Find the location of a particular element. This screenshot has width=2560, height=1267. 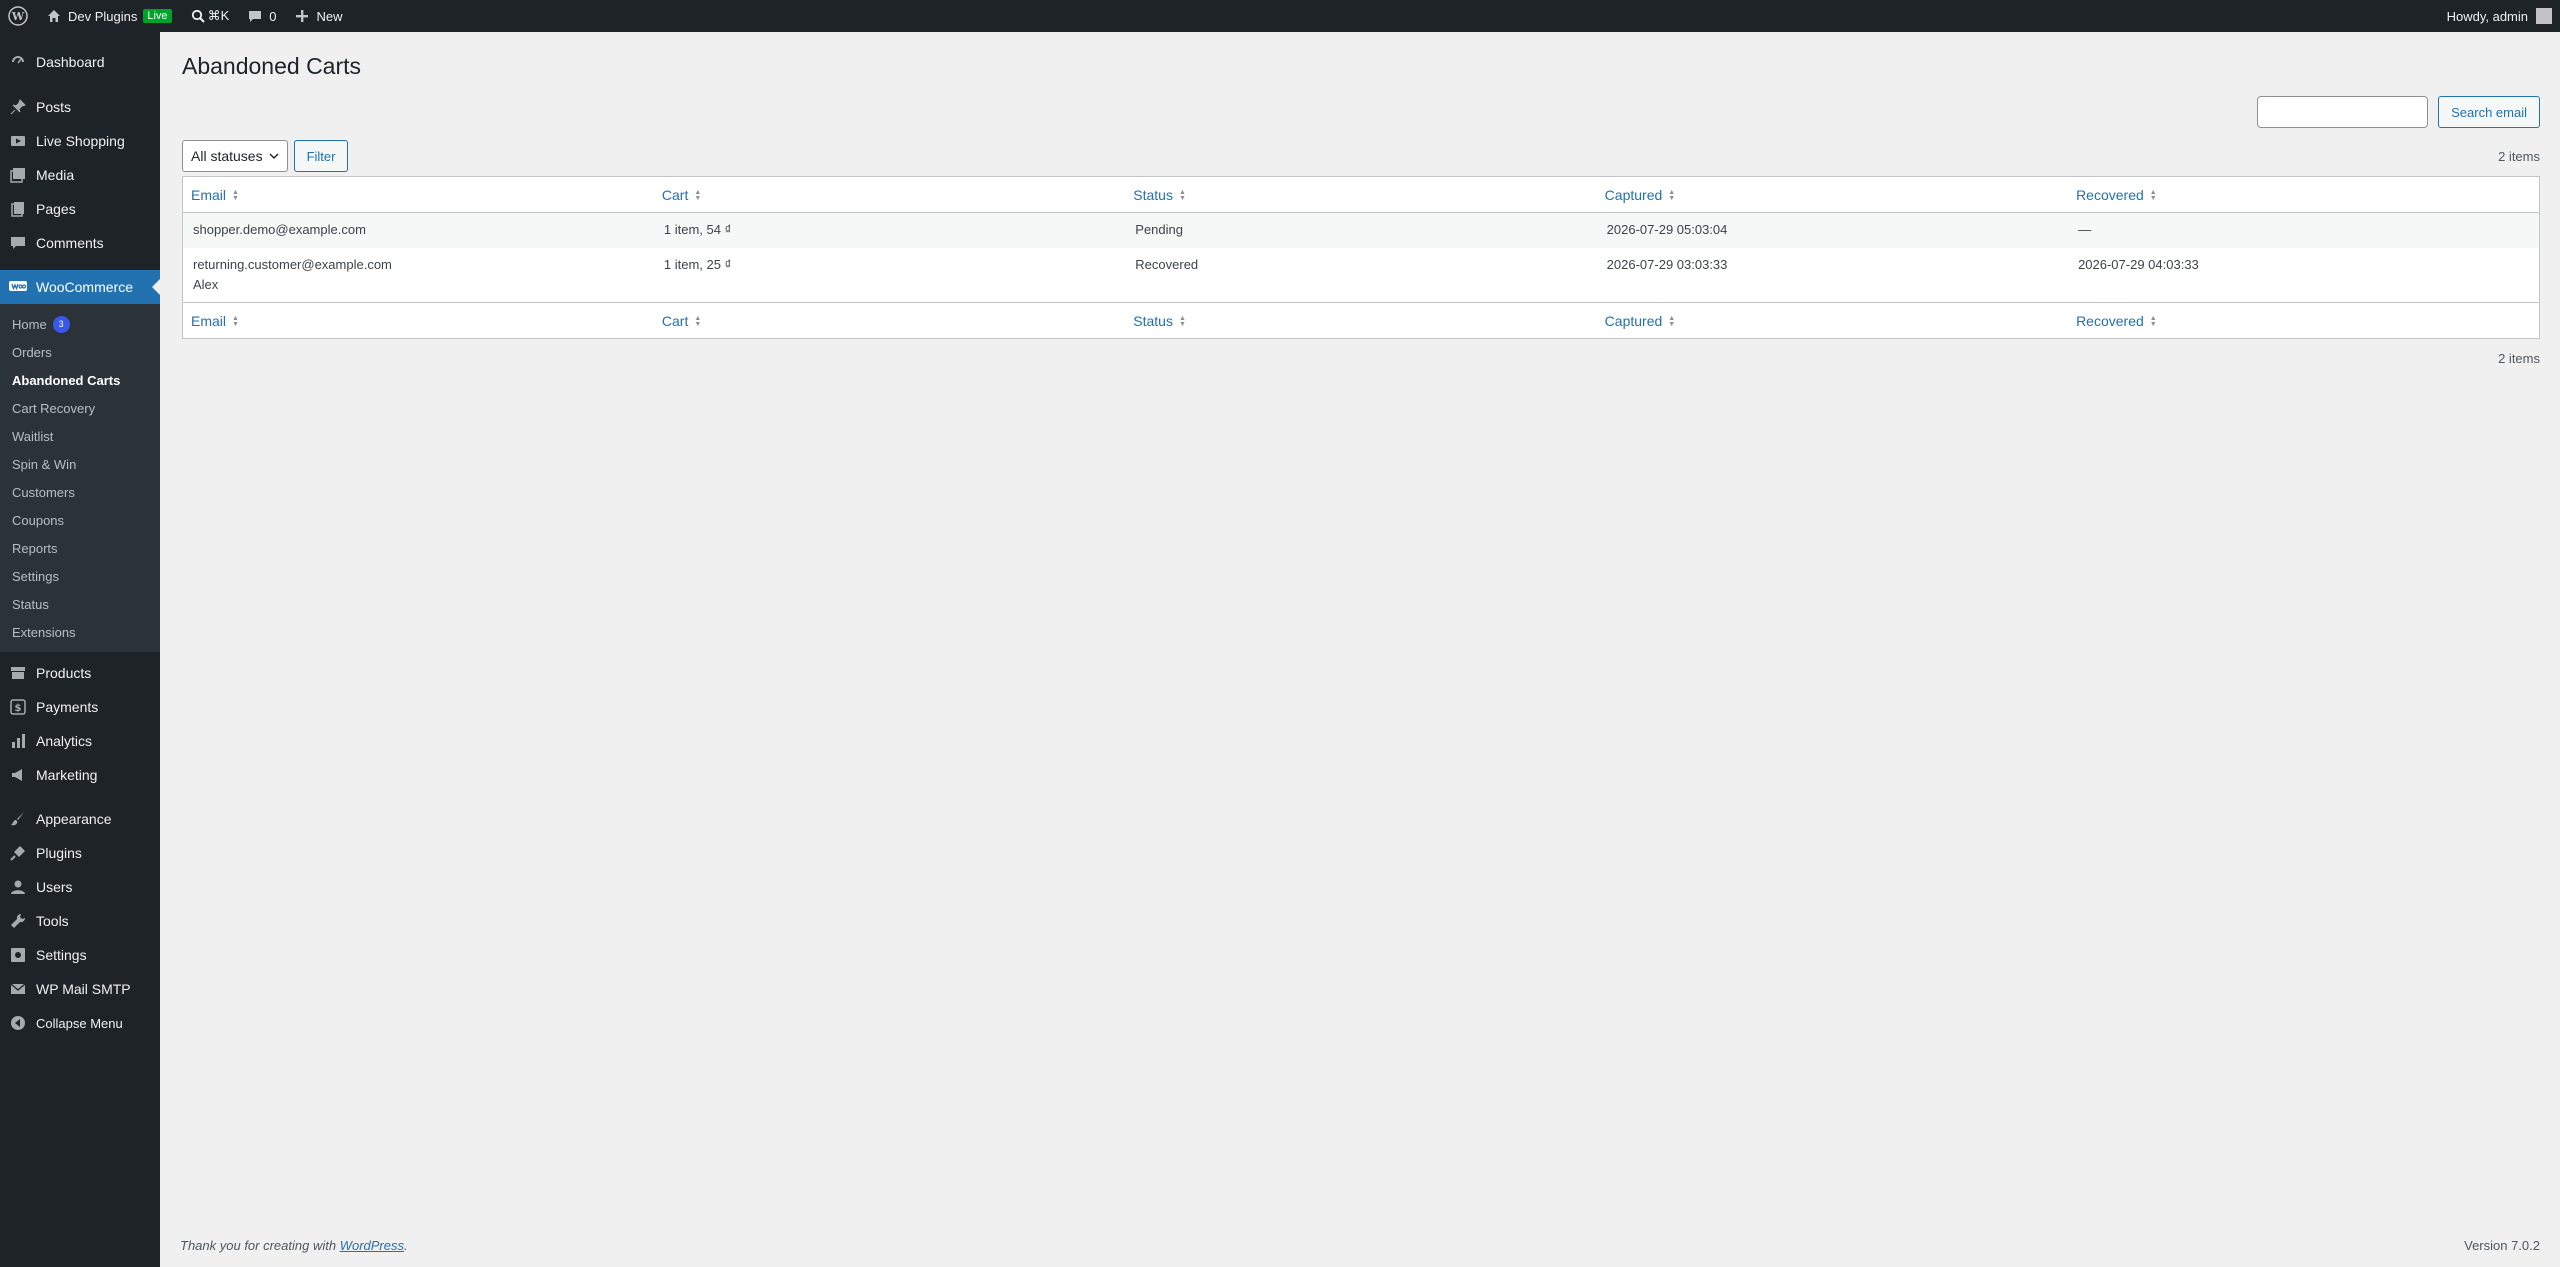

new-content-menu: New is located at coordinates (317, 16).